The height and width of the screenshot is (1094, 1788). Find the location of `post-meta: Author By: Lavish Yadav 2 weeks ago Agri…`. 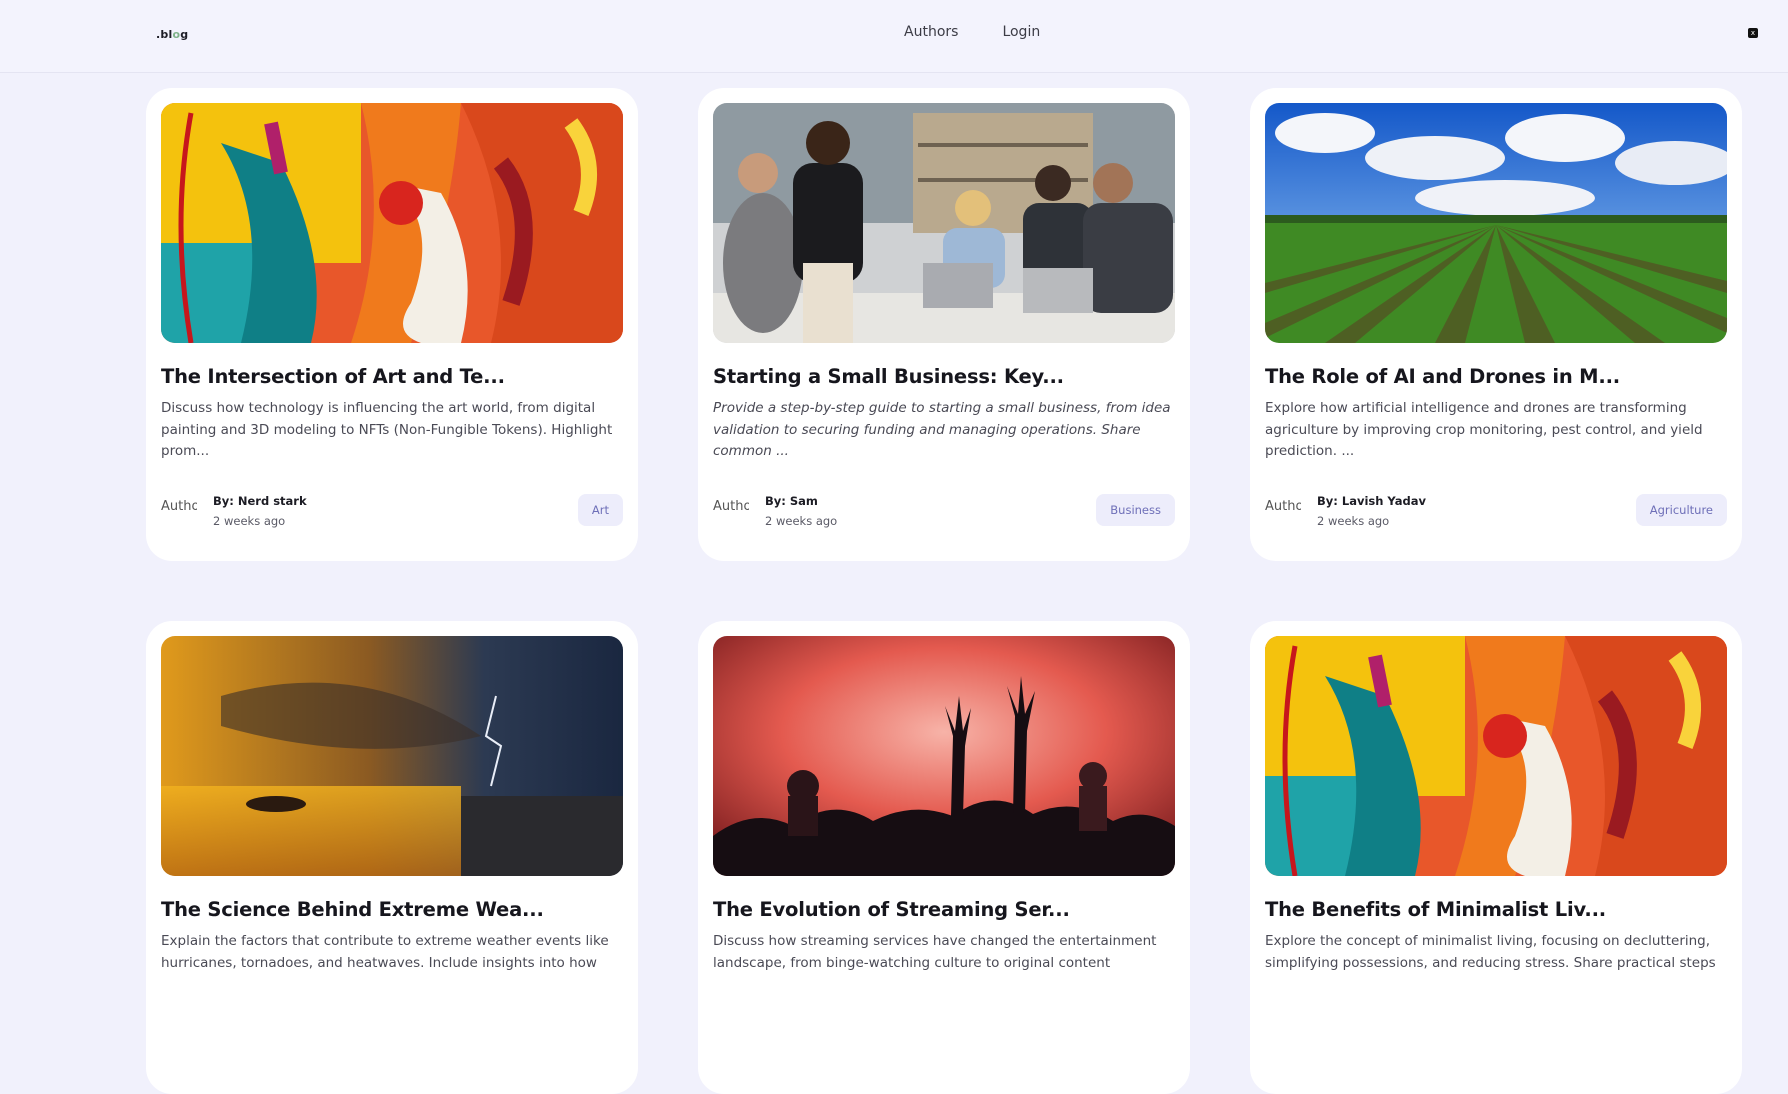

post-meta: Author By: Lavish Yadav 2 weeks ago Agri… is located at coordinates (1496, 516).